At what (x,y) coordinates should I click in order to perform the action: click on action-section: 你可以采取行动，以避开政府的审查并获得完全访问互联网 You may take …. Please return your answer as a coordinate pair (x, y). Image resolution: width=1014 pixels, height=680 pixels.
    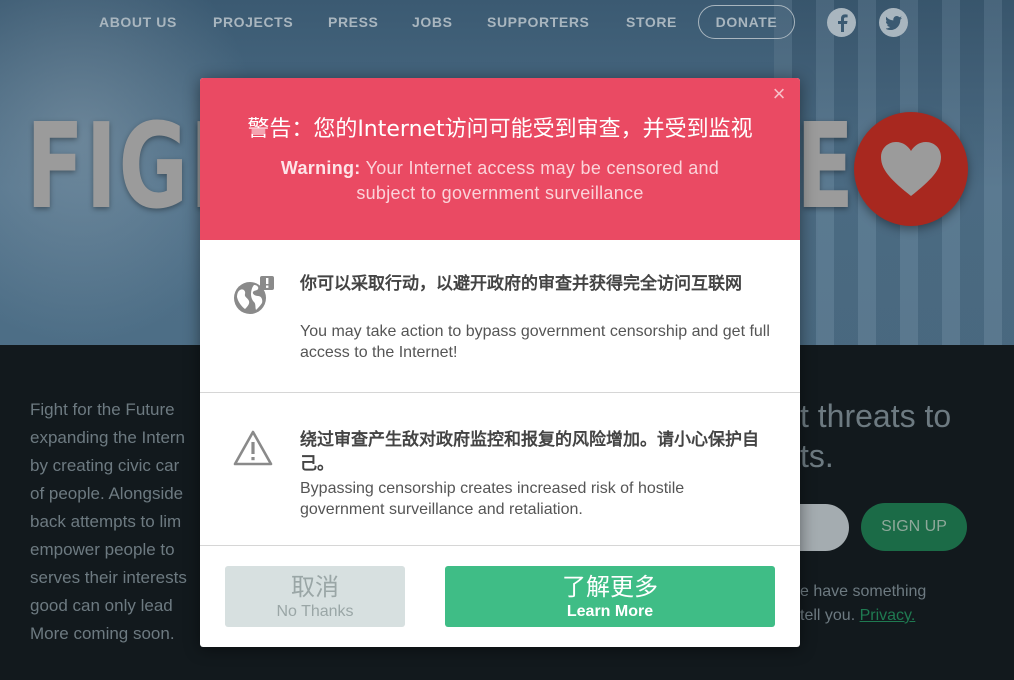
    Looking at the image, I should click on (500, 316).